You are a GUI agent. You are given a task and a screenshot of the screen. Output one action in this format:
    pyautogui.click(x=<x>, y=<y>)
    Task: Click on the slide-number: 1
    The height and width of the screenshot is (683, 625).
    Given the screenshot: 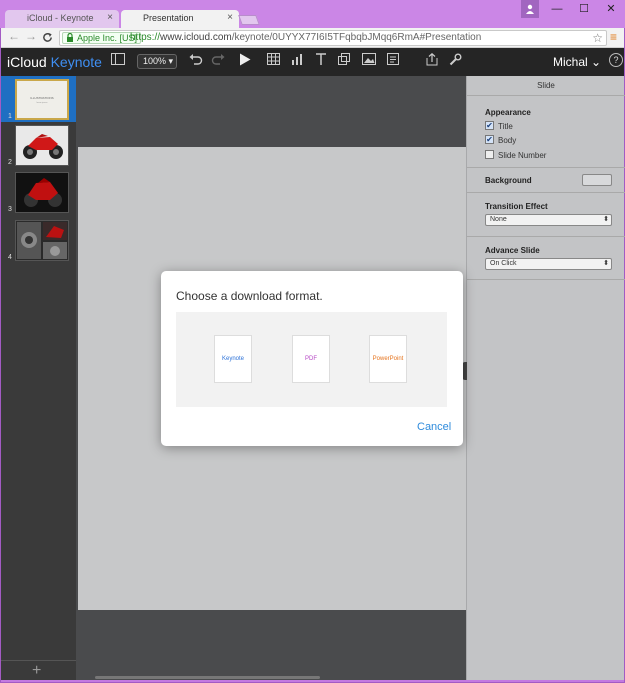 What is the action you would take?
    pyautogui.click(x=10, y=116)
    